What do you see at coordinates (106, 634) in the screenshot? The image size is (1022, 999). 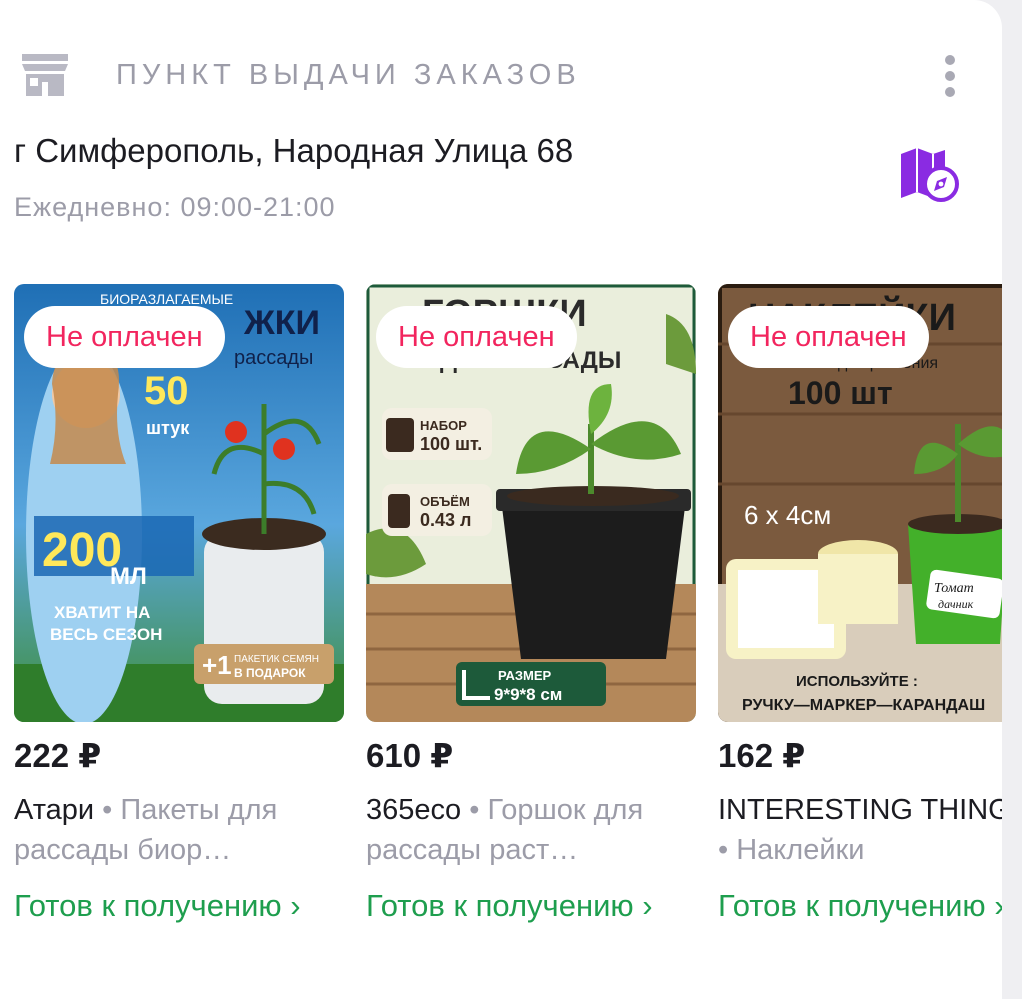 I see `promo-season-2: ВЕСЬ СЕЗОН` at bounding box center [106, 634].